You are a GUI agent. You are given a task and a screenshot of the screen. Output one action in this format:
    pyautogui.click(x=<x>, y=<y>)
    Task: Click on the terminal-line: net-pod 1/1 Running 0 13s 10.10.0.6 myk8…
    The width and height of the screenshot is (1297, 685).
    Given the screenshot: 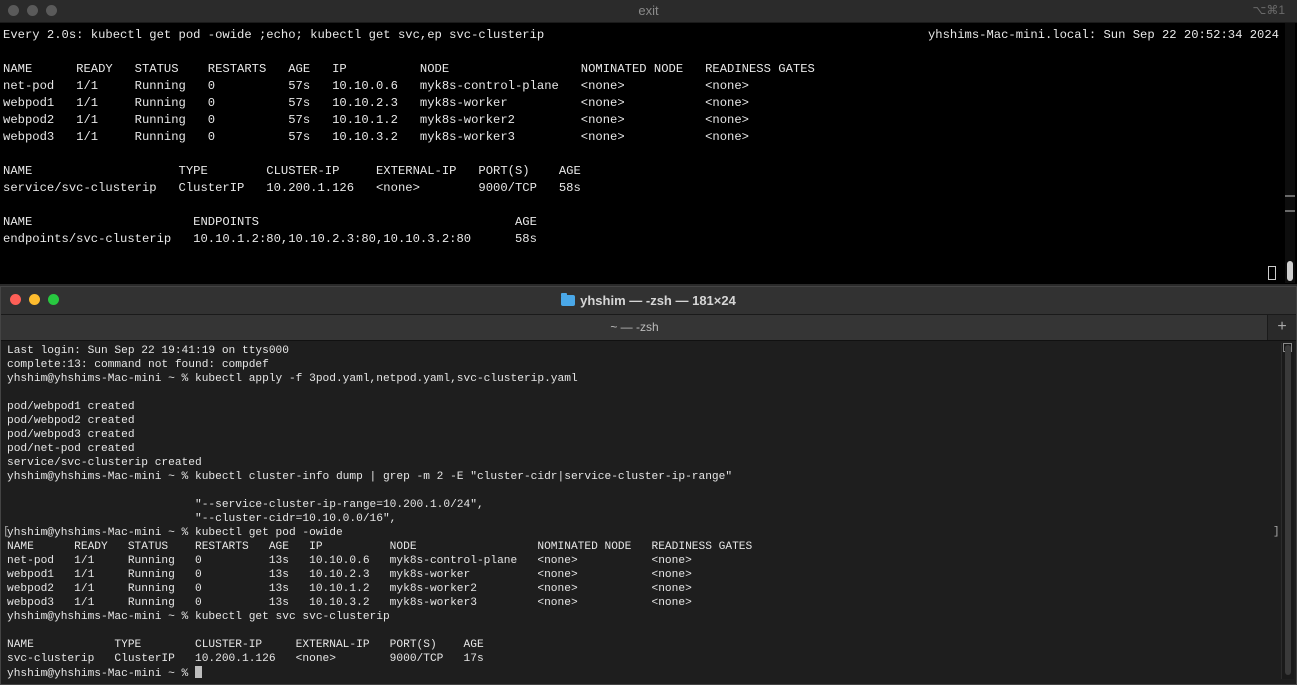 What is the action you would take?
    pyautogui.click(x=349, y=561)
    